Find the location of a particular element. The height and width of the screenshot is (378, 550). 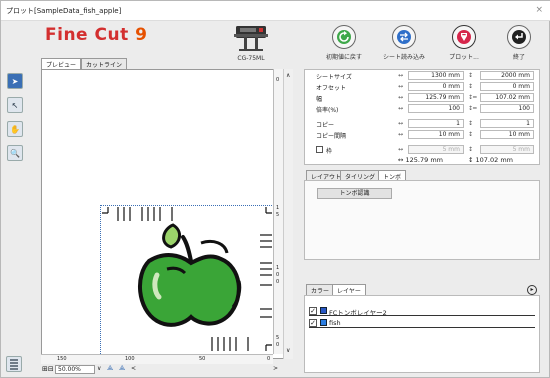

ruler-h-tick-label: 0 is located at coordinates (269, 359).